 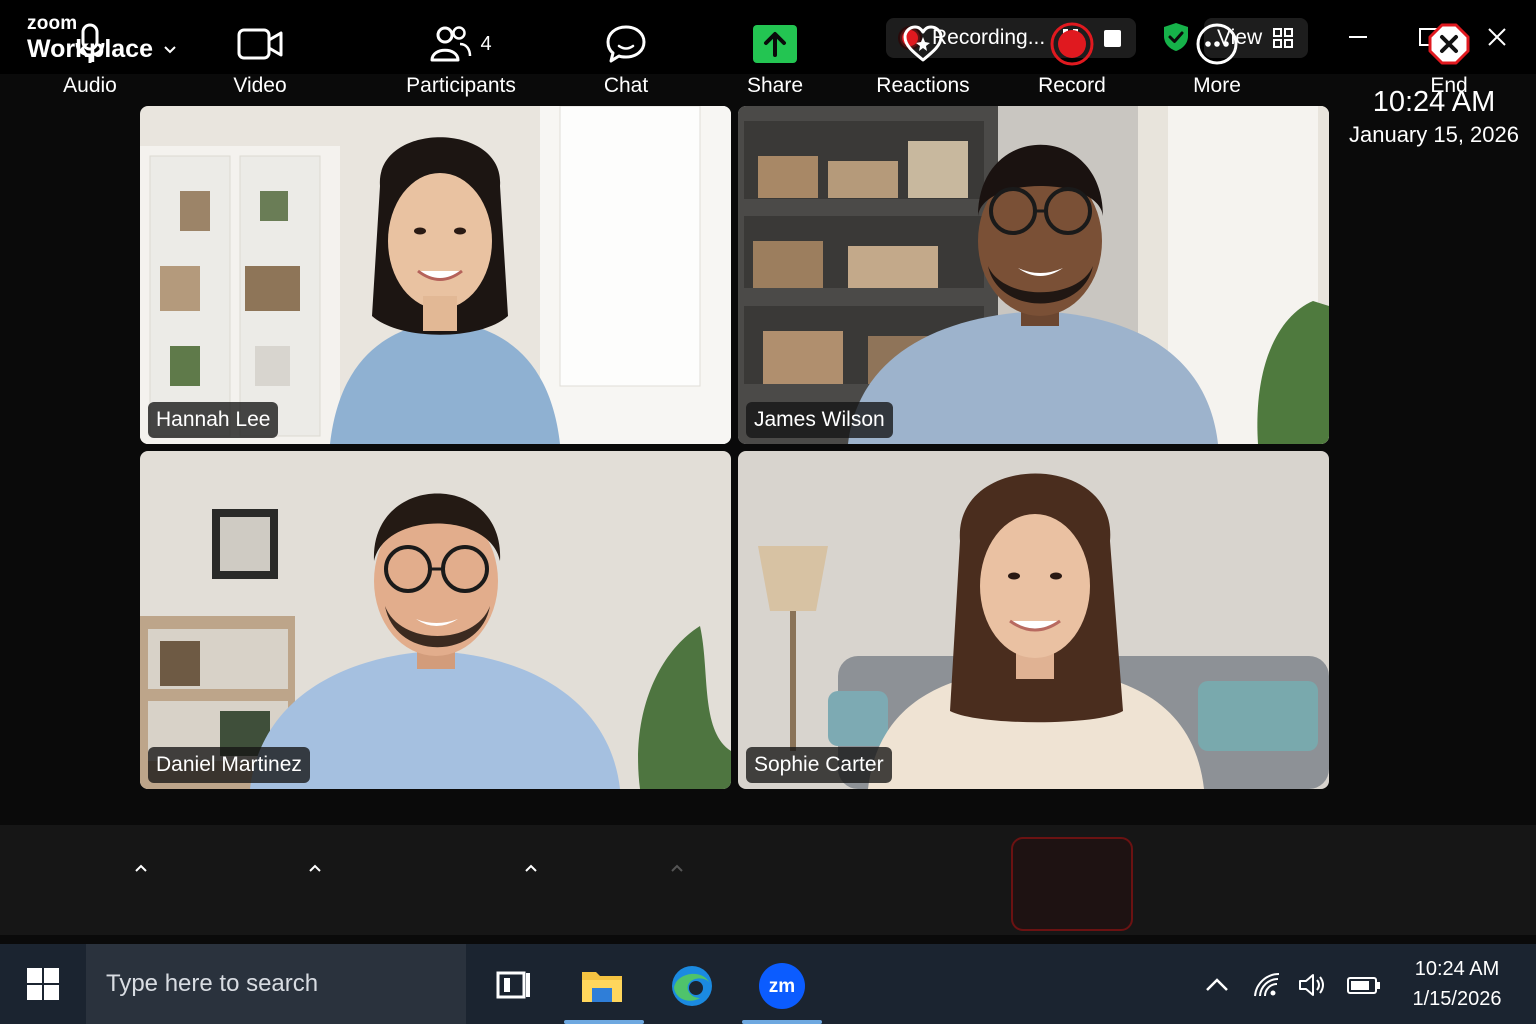 I want to click on audio-label: Audio, so click(x=90, y=85).